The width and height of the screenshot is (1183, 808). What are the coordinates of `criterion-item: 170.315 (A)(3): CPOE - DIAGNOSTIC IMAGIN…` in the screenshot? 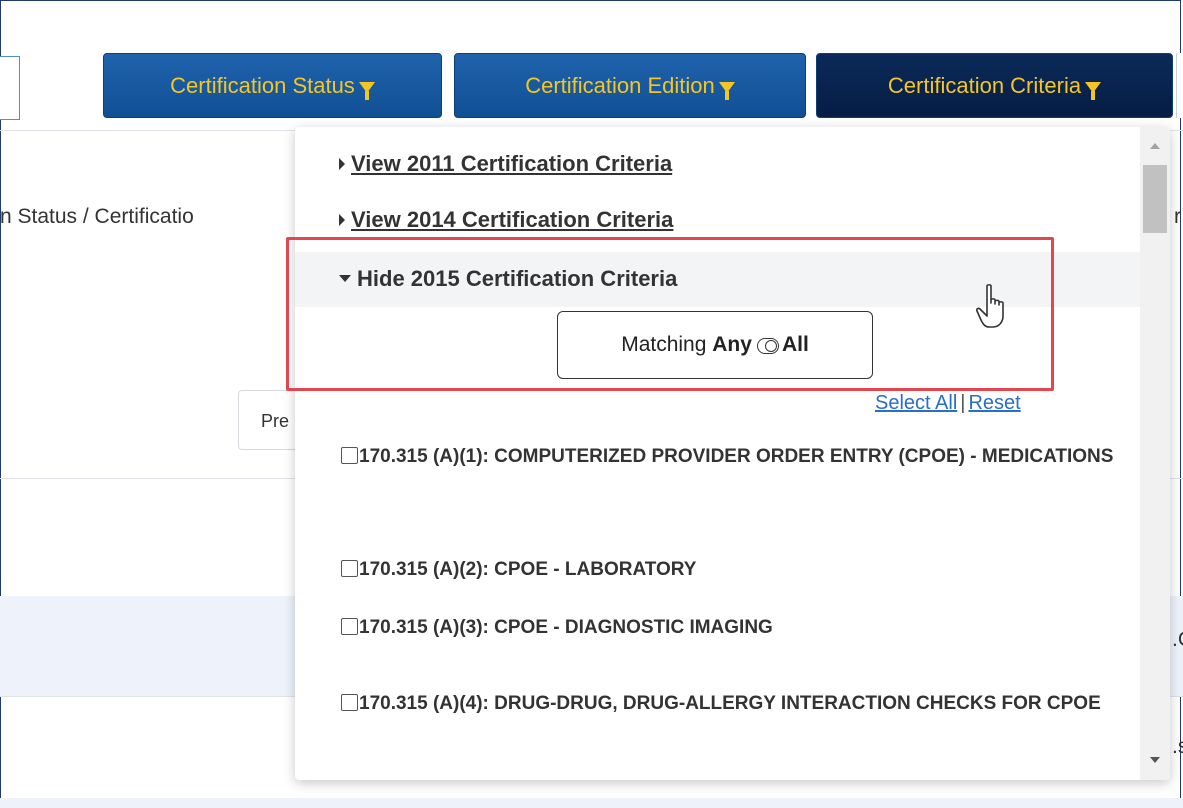 It's located at (731, 628).